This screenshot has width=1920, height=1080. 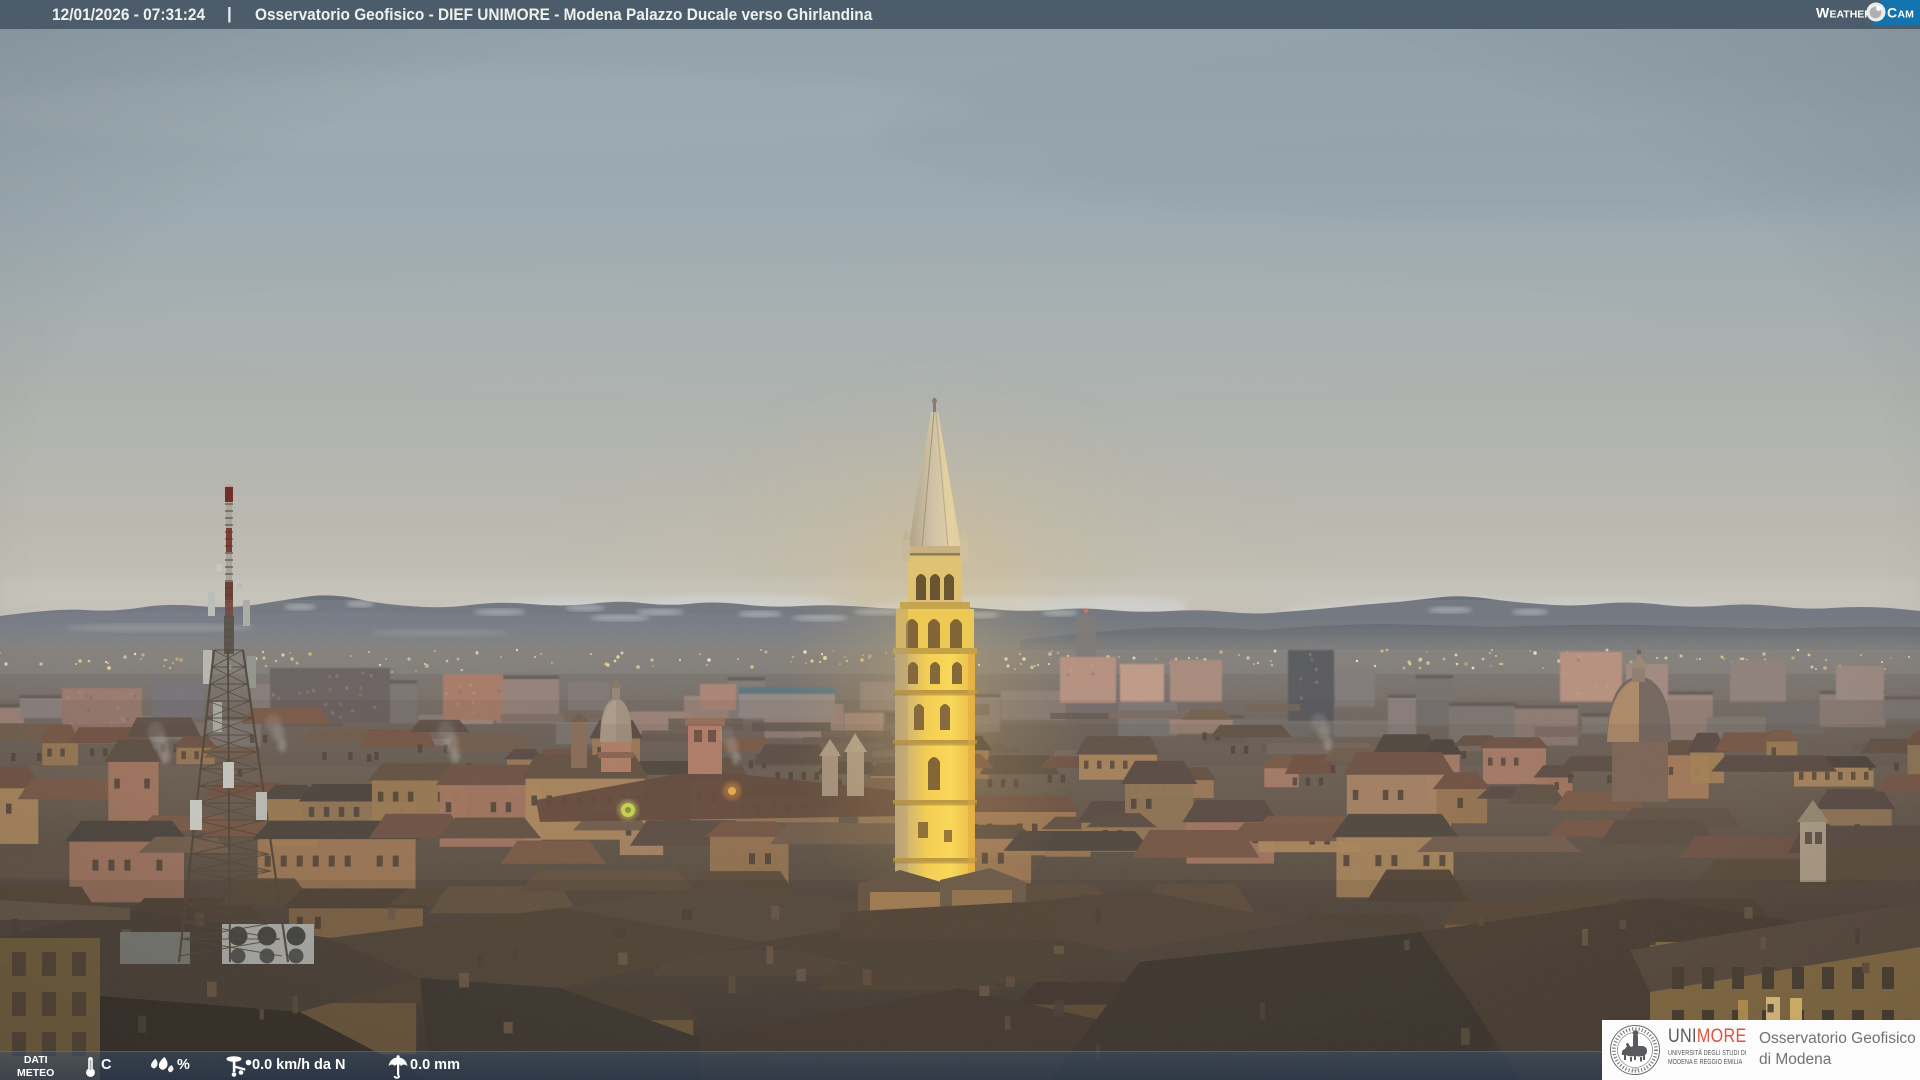 What do you see at coordinates (1892, 13) in the screenshot?
I see `svg-text: C` at bounding box center [1892, 13].